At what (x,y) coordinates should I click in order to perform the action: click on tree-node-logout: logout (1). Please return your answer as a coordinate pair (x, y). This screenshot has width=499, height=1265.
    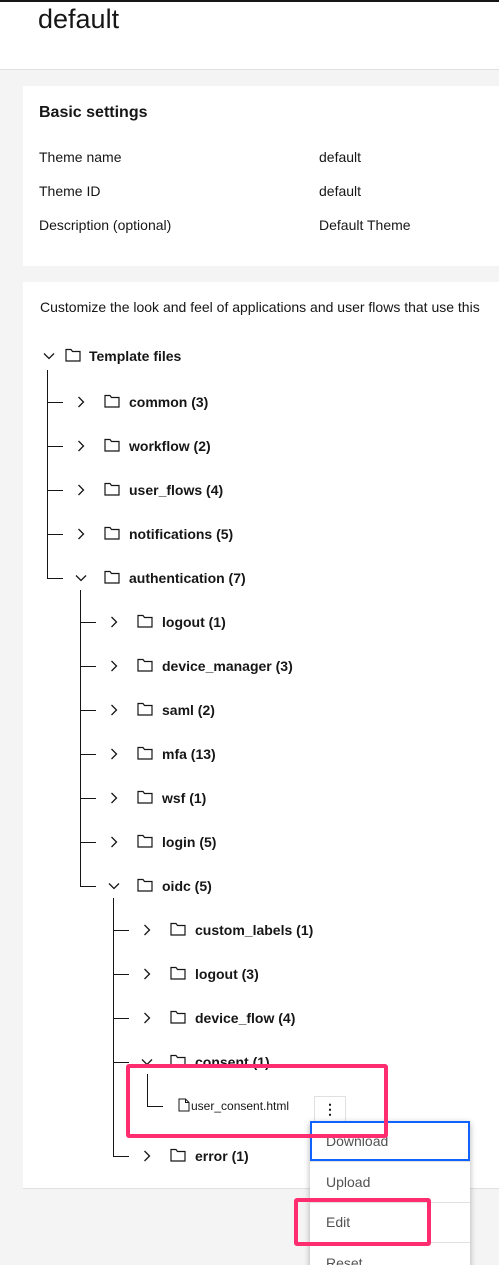
    Looking at the image, I should click on (194, 622).